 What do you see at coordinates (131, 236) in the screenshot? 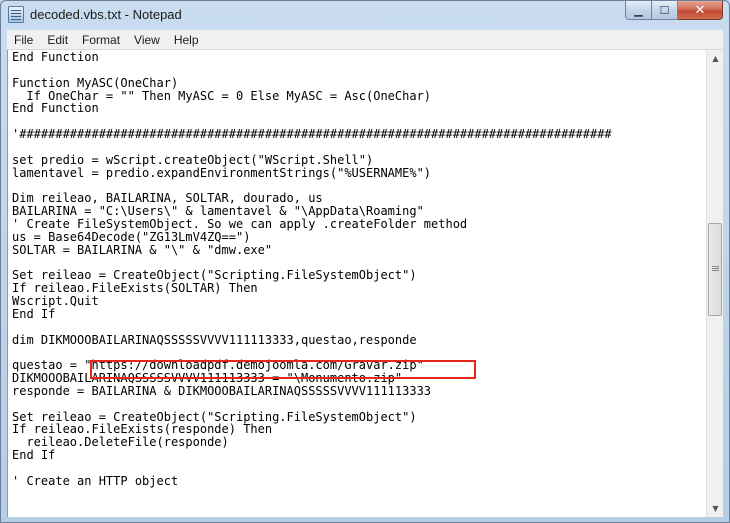
I see `code-line: us = Base64Decode("ZG13LmV4ZQ==")` at bounding box center [131, 236].